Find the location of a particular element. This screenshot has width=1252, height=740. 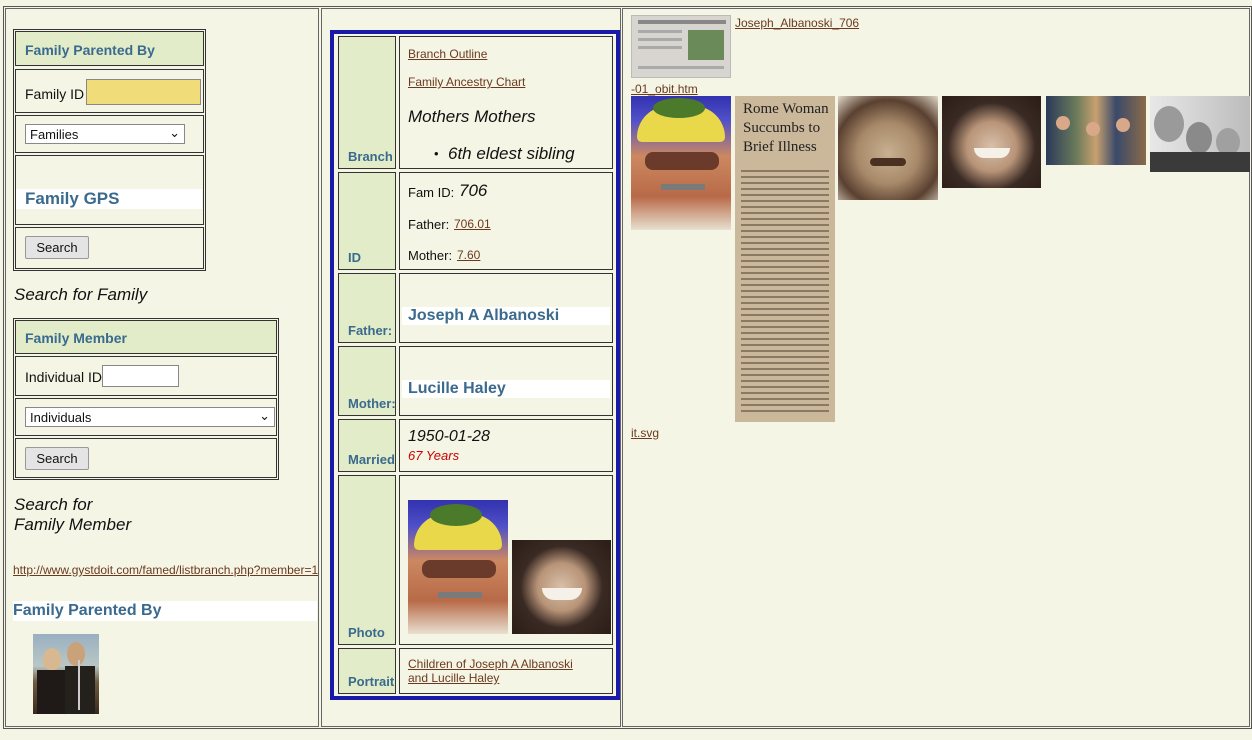

family-parented-by-header: Family Parented By is located at coordinates (109, 48).